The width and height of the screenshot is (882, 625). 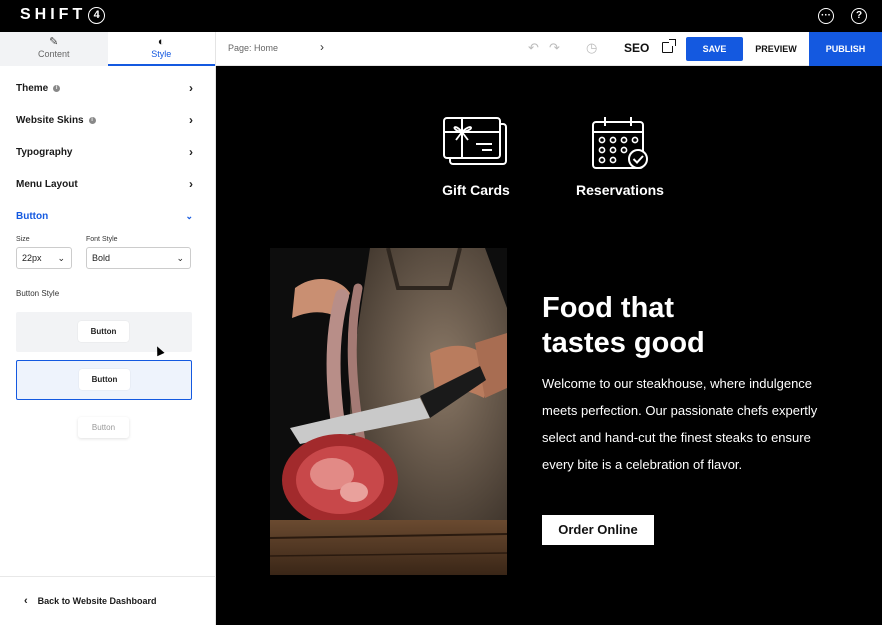 I want to click on chevron-left-icon: ‹, so click(x=26, y=600).